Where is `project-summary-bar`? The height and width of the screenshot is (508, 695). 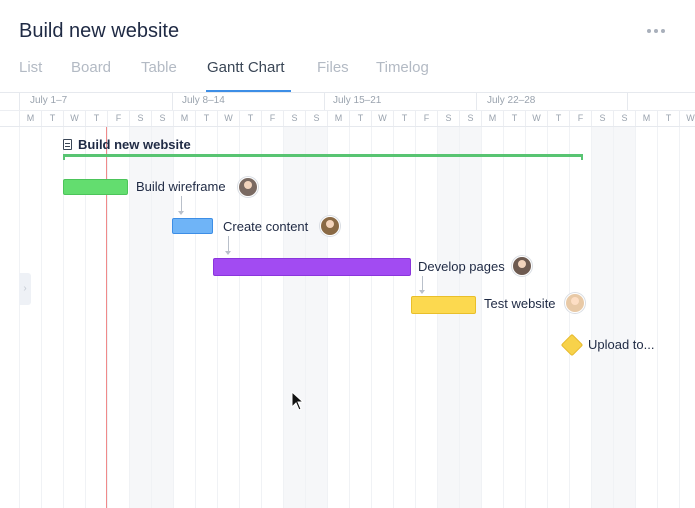
project-summary-bar is located at coordinates (323, 157).